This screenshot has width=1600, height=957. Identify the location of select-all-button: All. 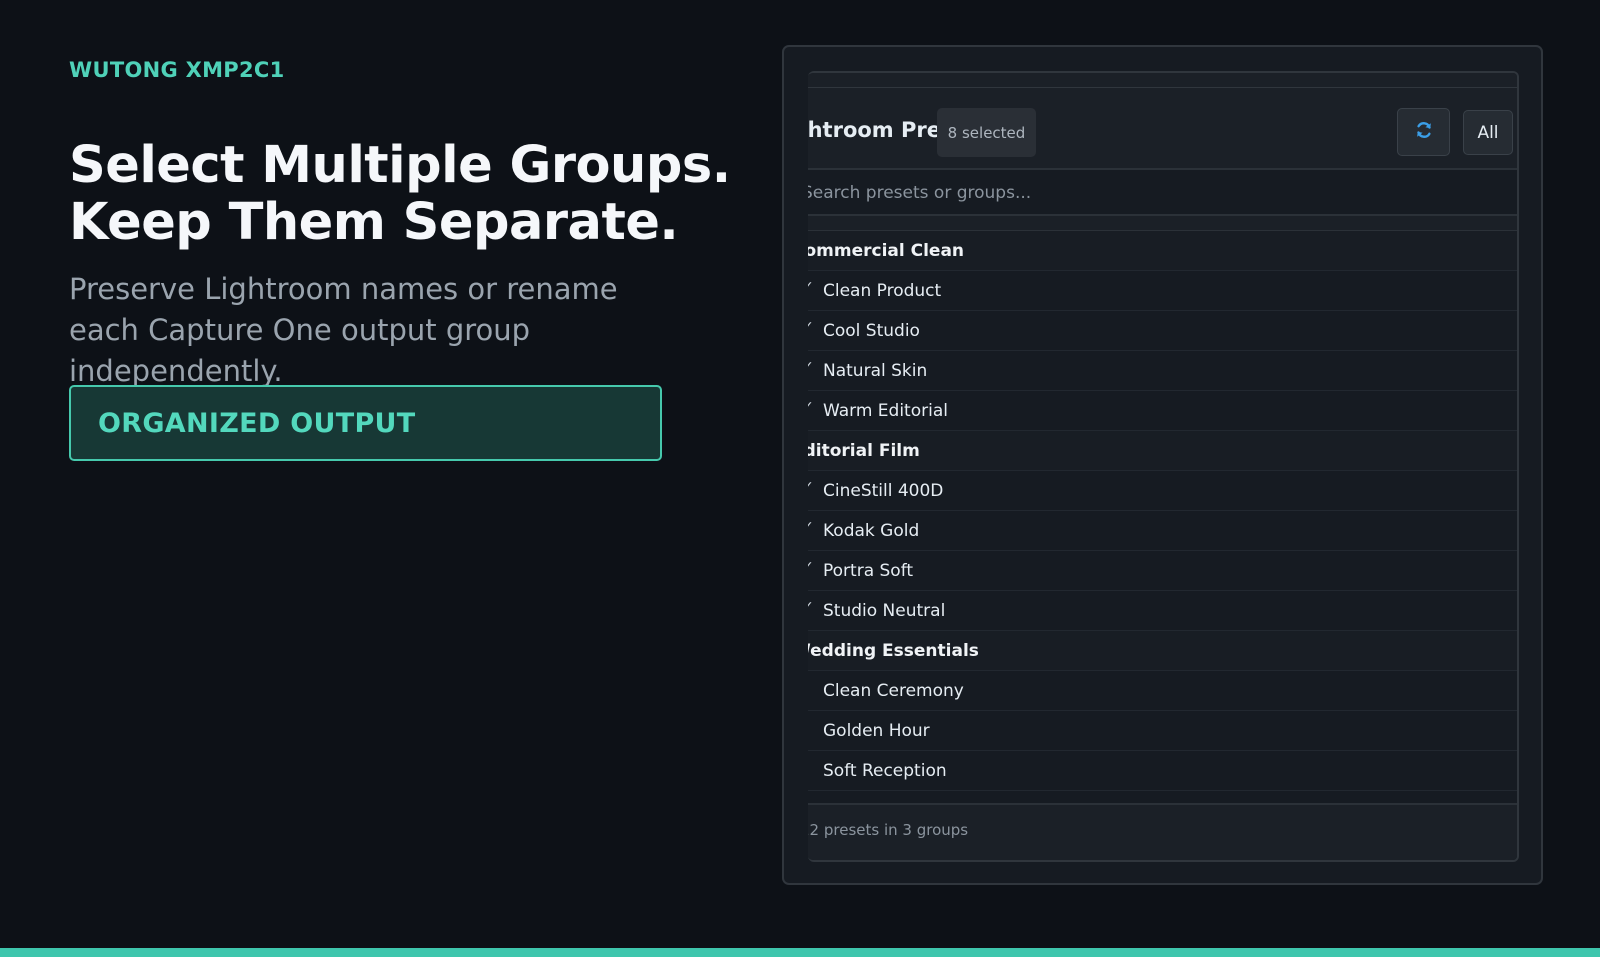
(1488, 132).